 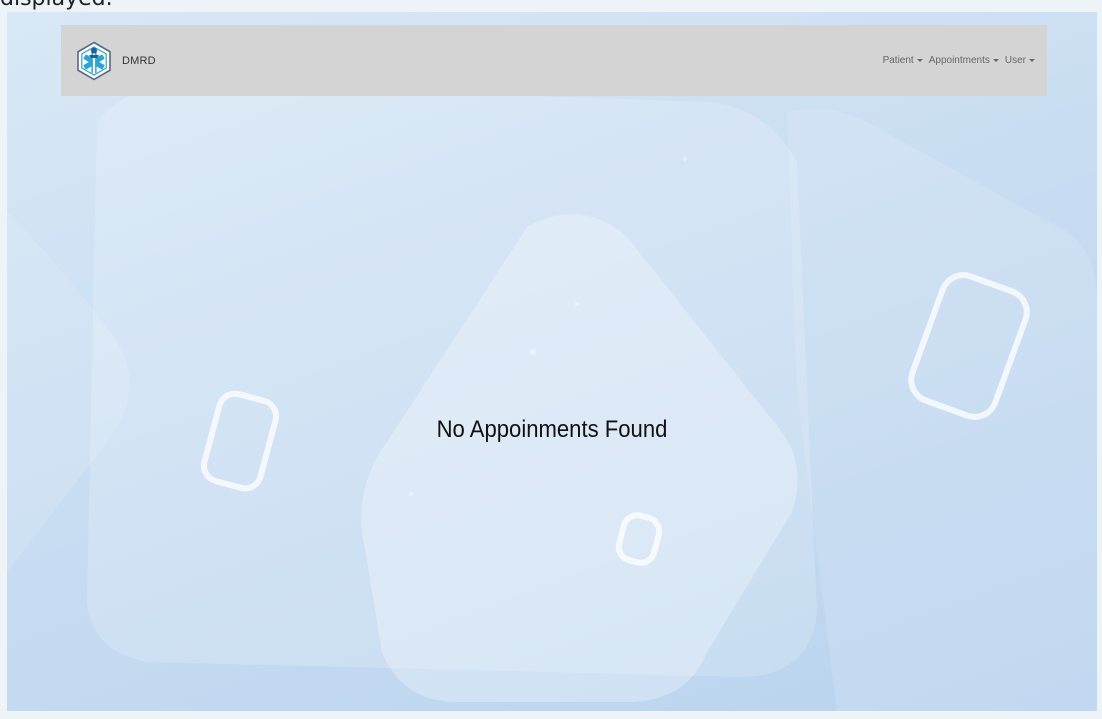 I want to click on nav-item-patient: Patient, so click(x=903, y=60).